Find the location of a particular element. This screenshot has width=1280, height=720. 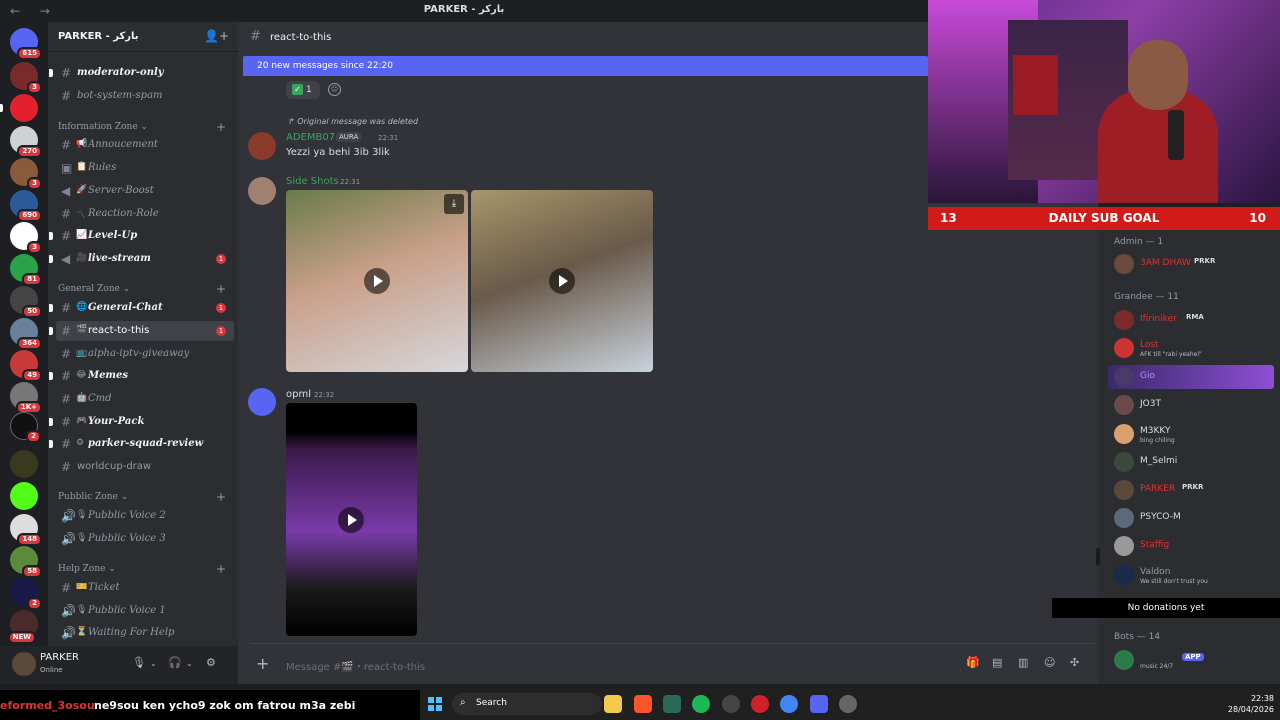

windows-start-icon is located at coordinates (435, 704).